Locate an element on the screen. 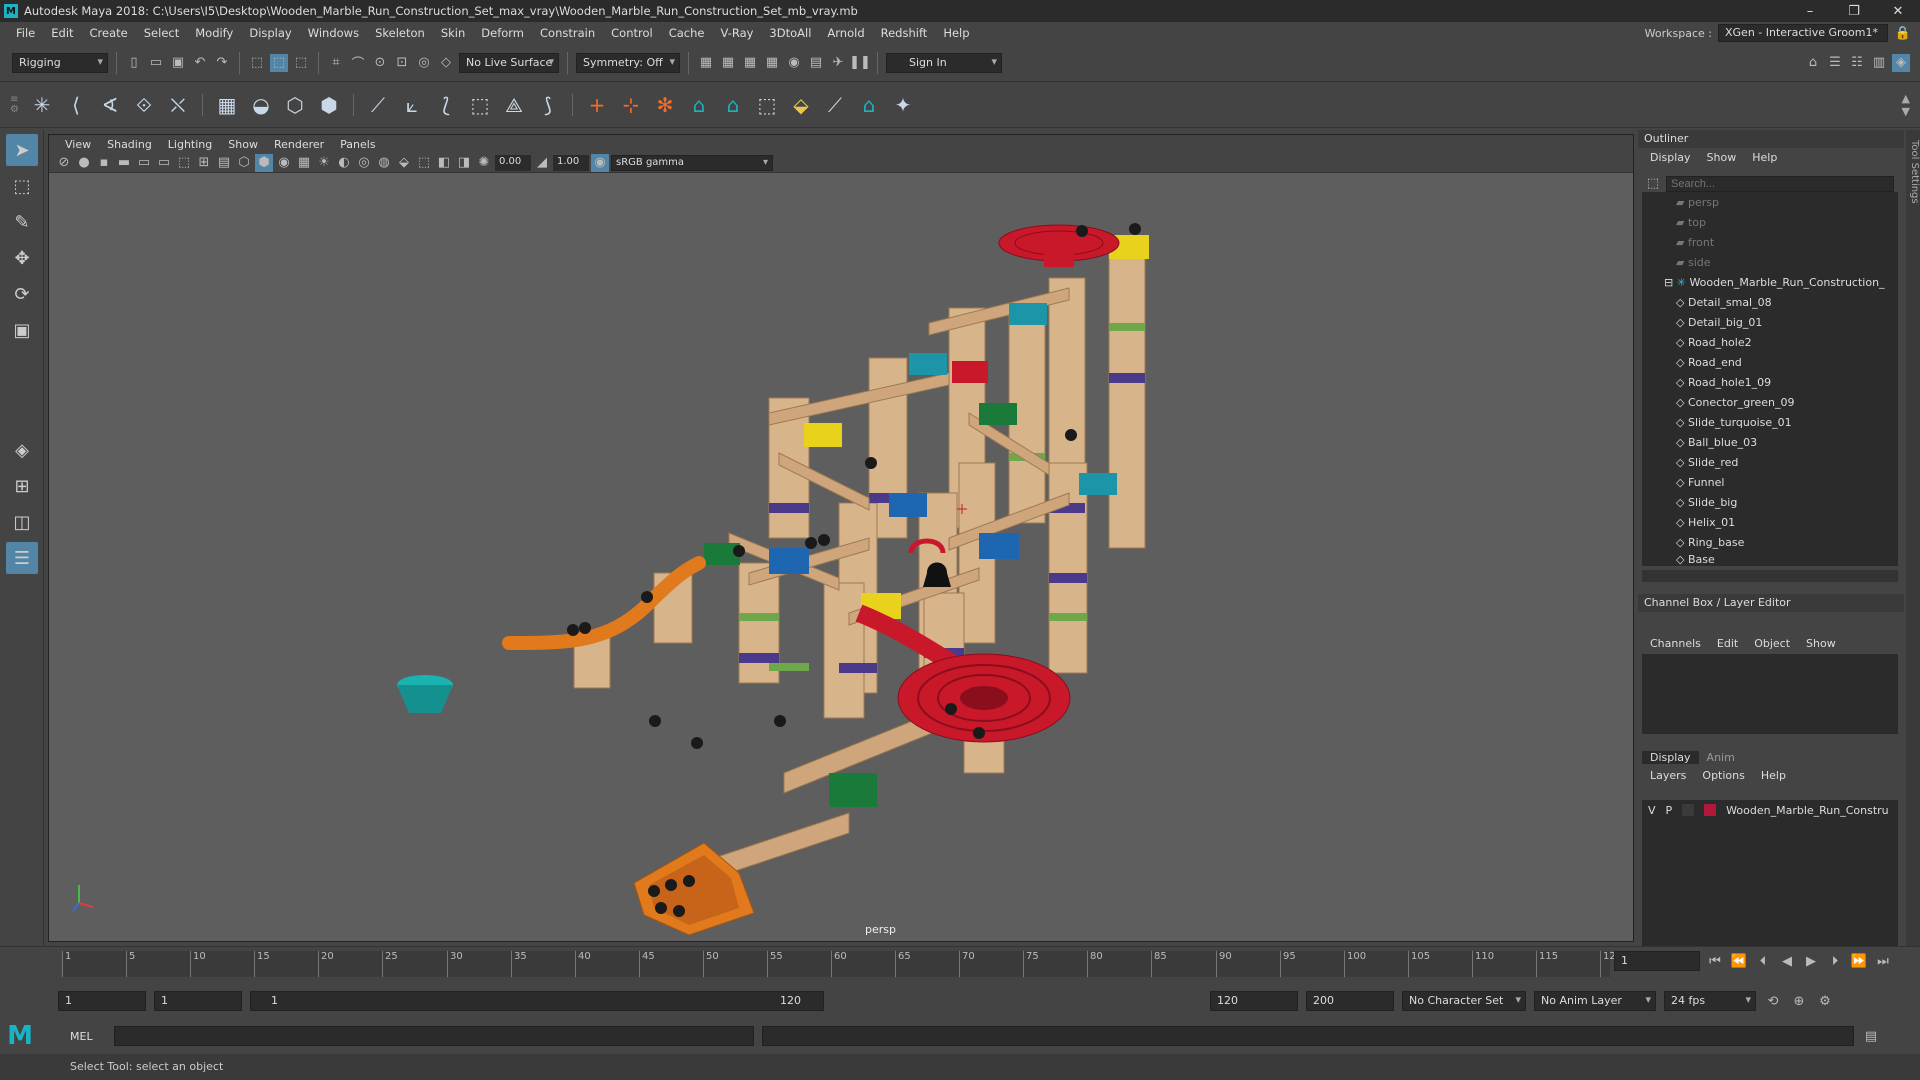 The height and width of the screenshot is (1080, 1920). safe-action-icon: ⬚ is located at coordinates (184, 163).